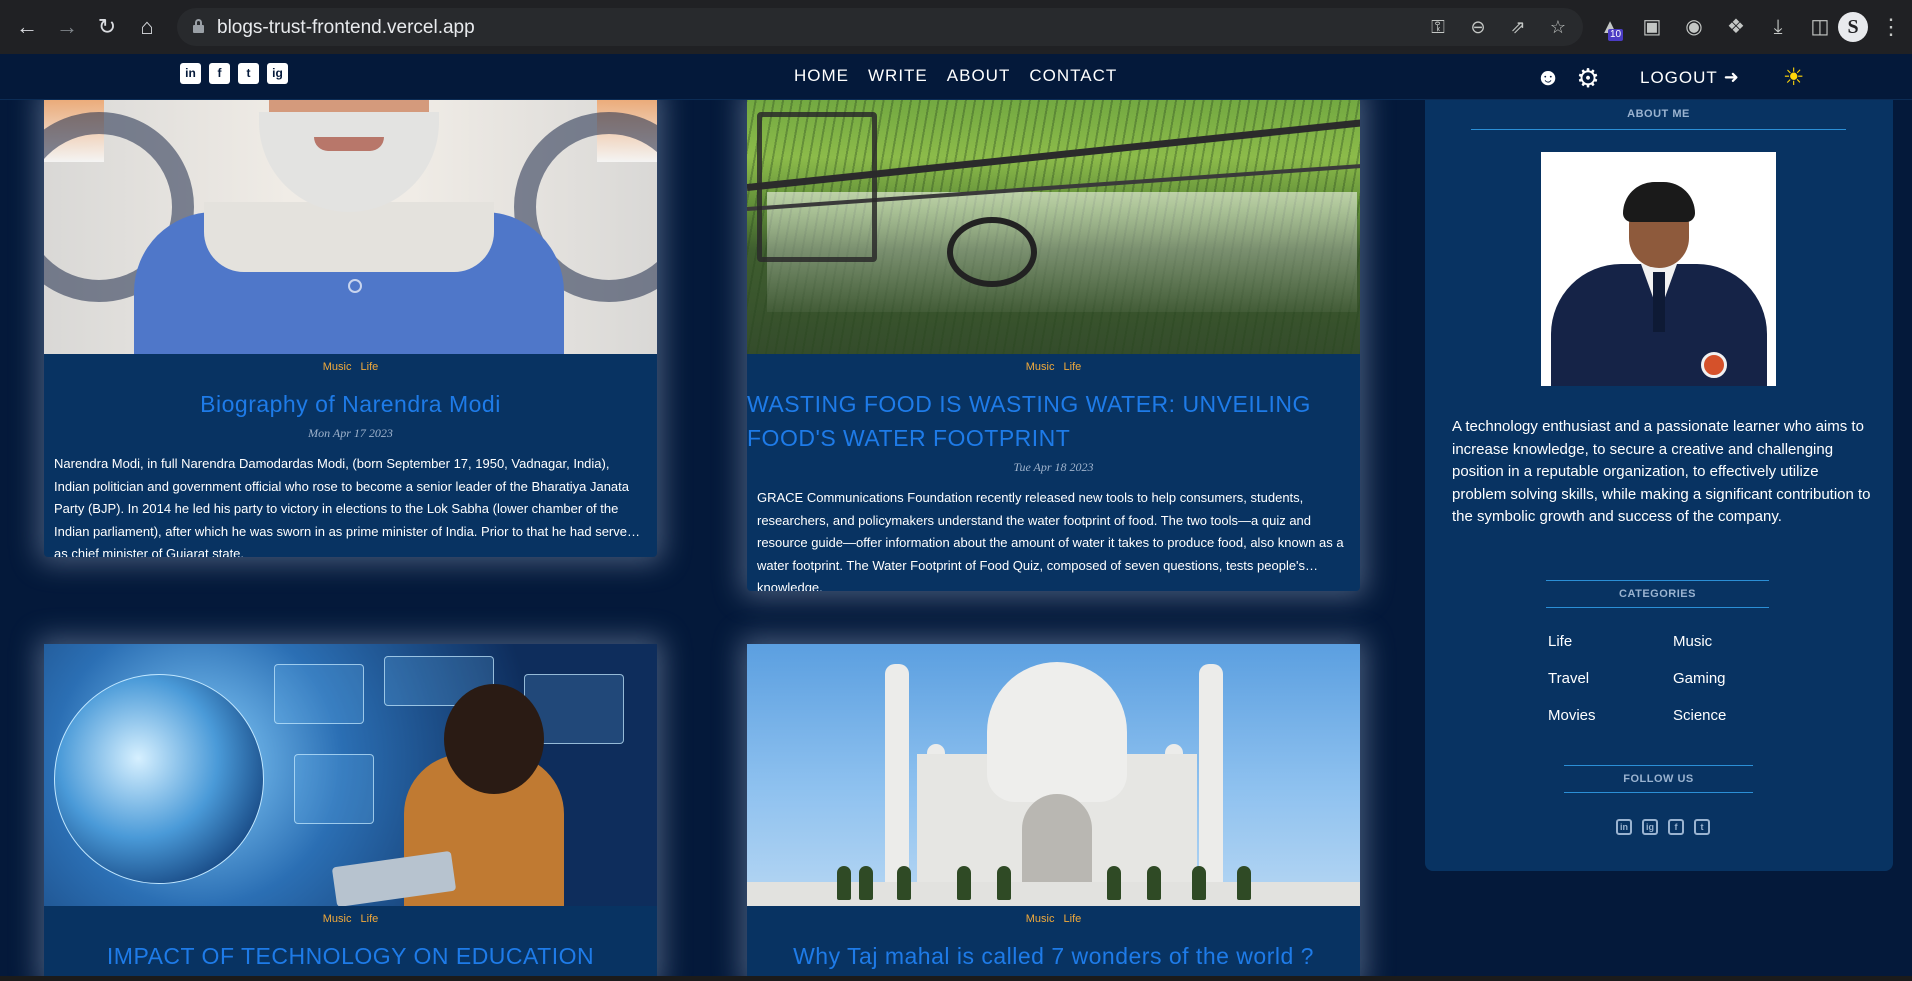  I want to click on sidepanel-icon: ◫, so click(1820, 27).